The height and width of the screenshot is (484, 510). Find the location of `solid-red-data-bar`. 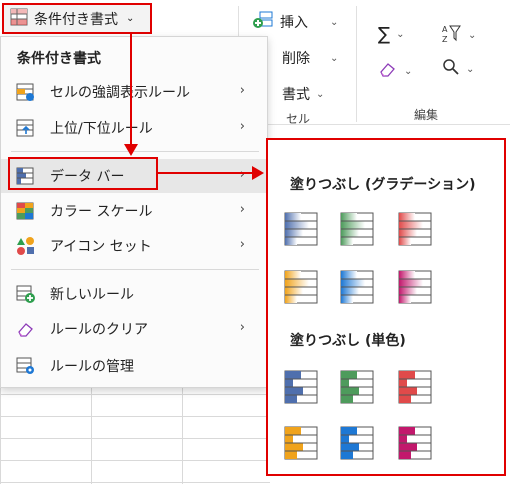

solid-red-data-bar is located at coordinates (415, 387).